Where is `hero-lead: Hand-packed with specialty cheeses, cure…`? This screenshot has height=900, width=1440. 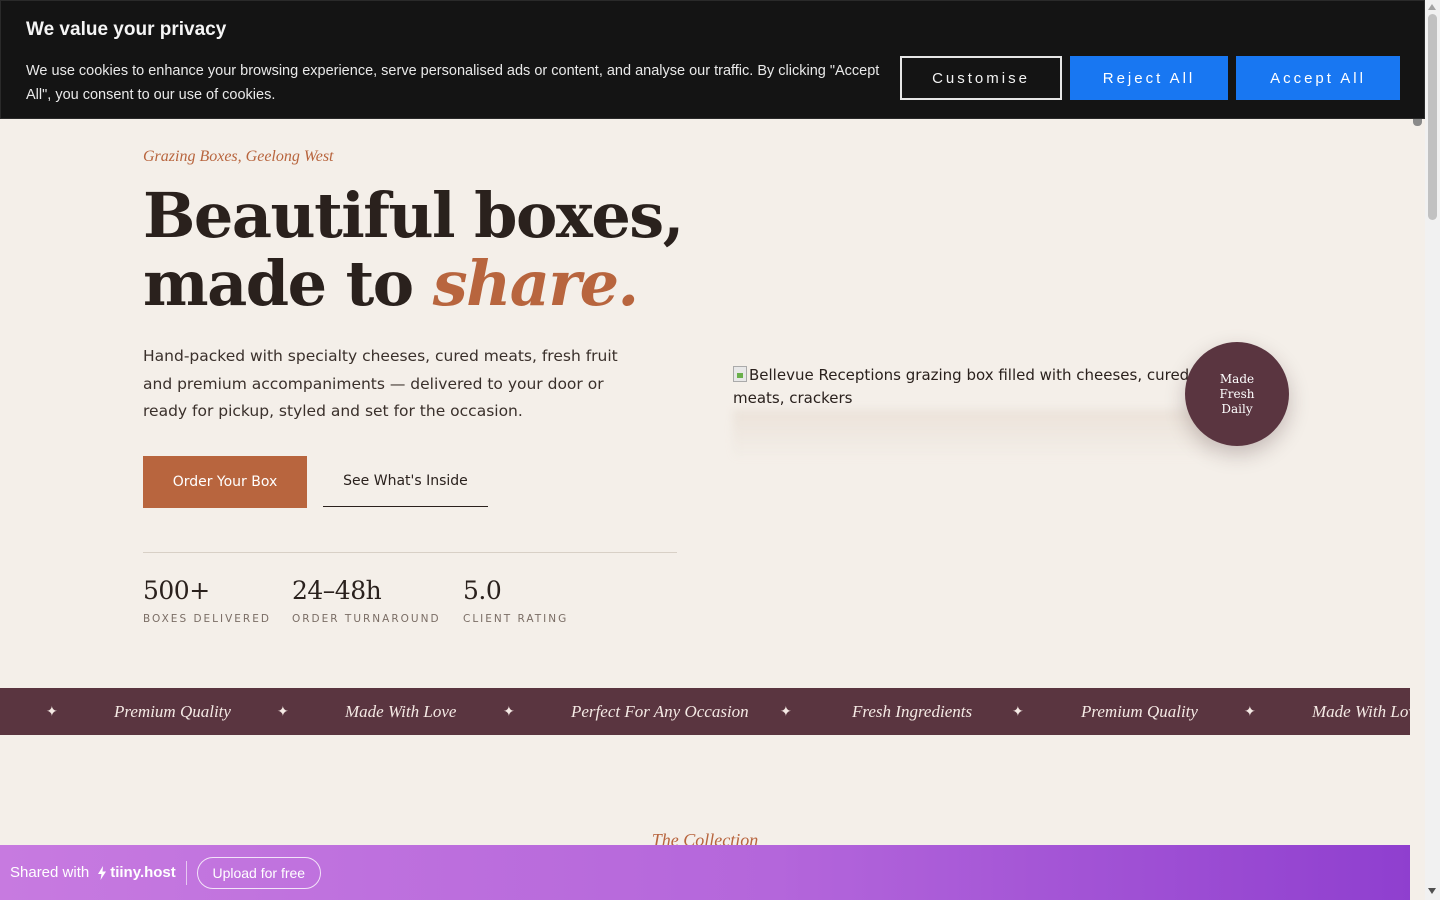 hero-lead: Hand-packed with specialty cheeses, cure… is located at coordinates (380, 383).